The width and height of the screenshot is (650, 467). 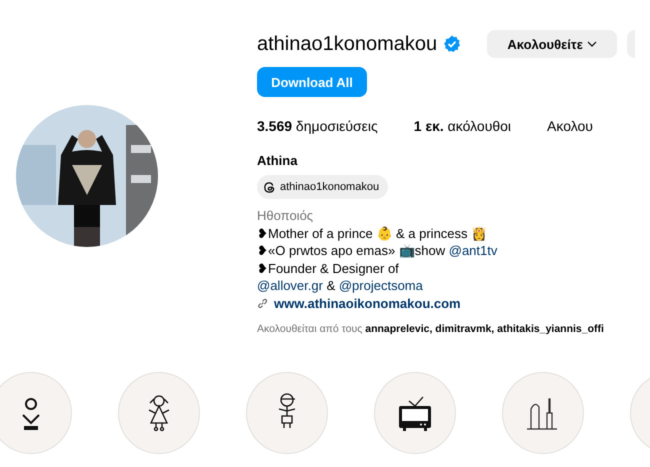 What do you see at coordinates (322, 187) in the screenshot?
I see `threads-badge: athinao1konomakou` at bounding box center [322, 187].